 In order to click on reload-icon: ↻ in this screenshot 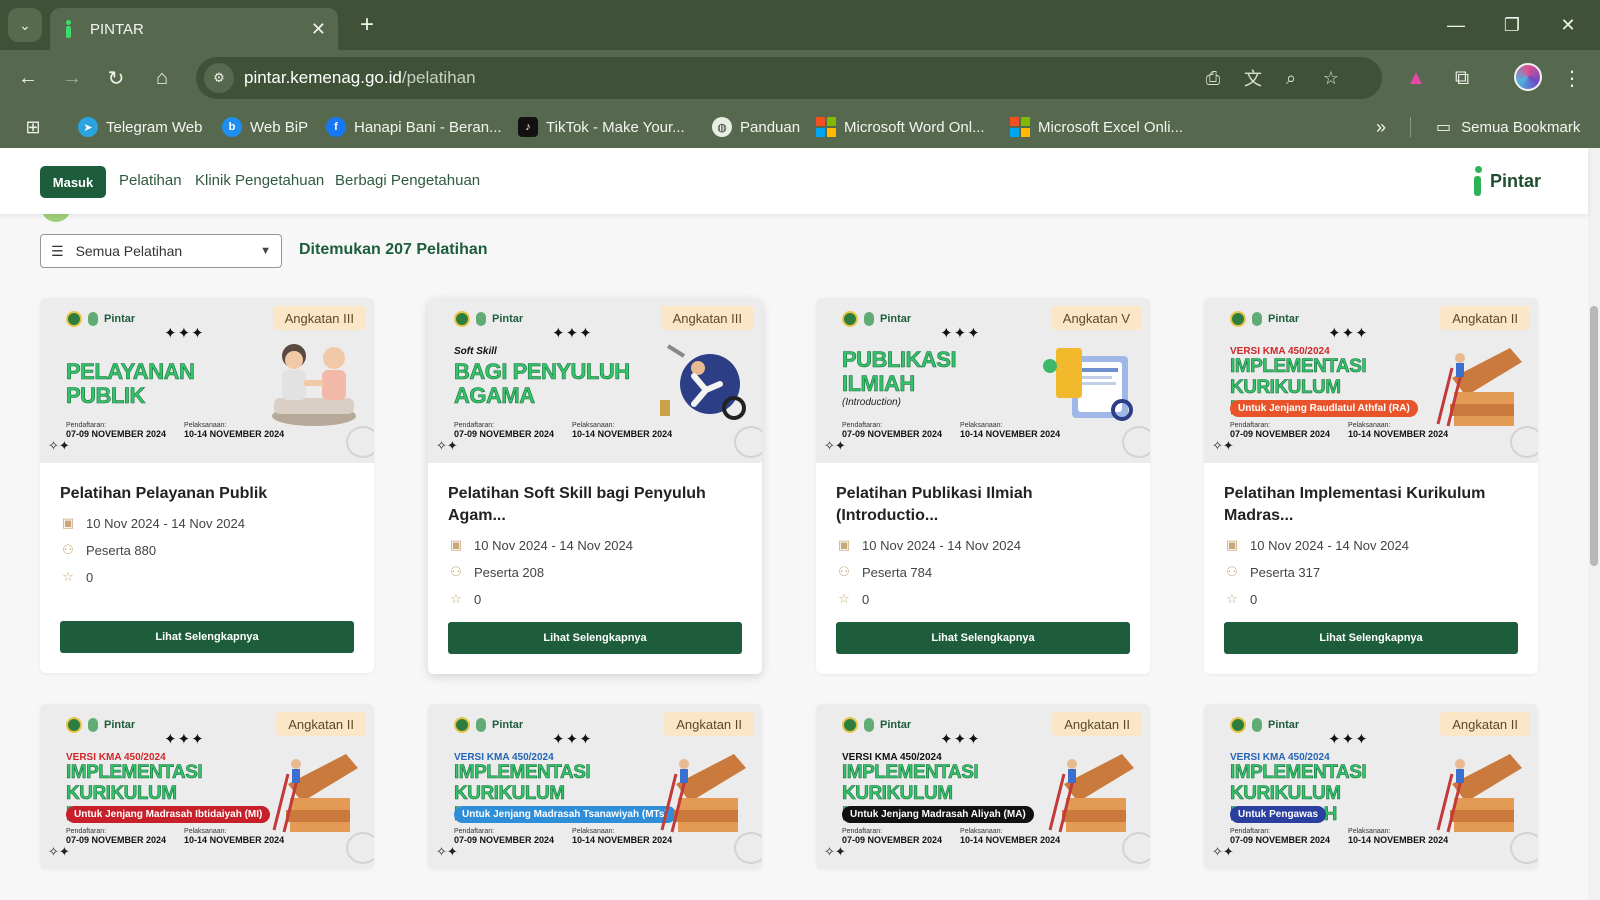, I will do `click(116, 78)`.